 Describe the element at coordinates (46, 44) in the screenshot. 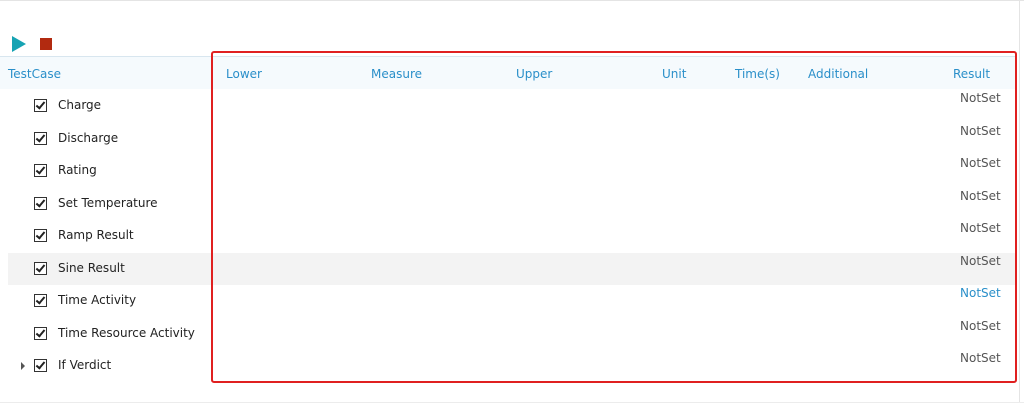

I see `stop-icon` at that location.